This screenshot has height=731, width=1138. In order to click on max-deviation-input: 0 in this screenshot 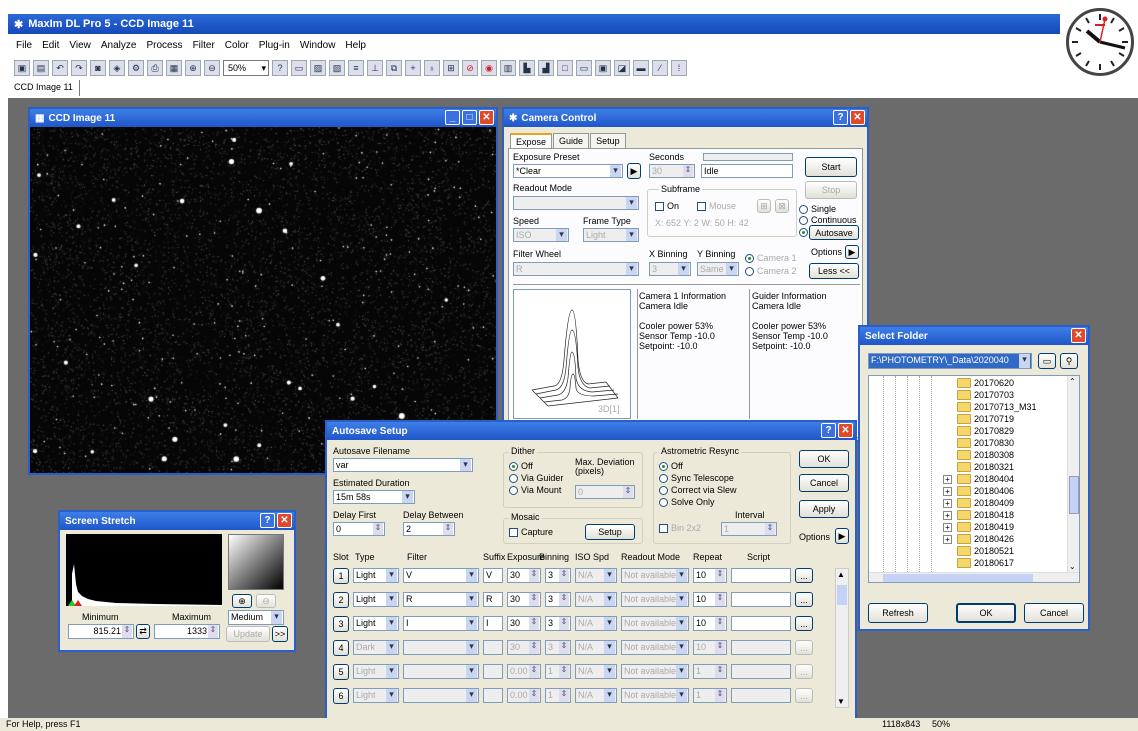, I will do `click(605, 492)`.